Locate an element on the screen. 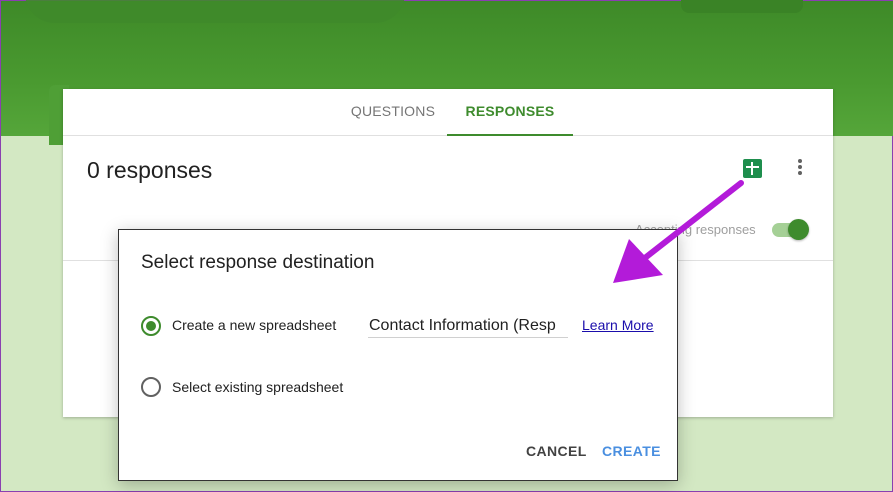 The image size is (893, 492). dialog-title: Select response destination is located at coordinates (258, 262).